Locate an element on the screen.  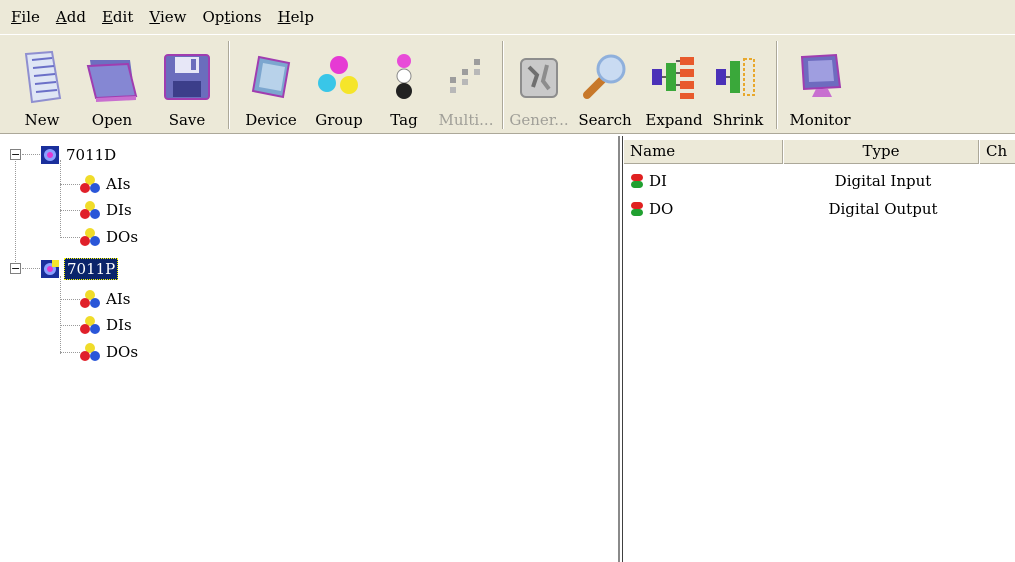
group-label: Group is located at coordinates (339, 120).